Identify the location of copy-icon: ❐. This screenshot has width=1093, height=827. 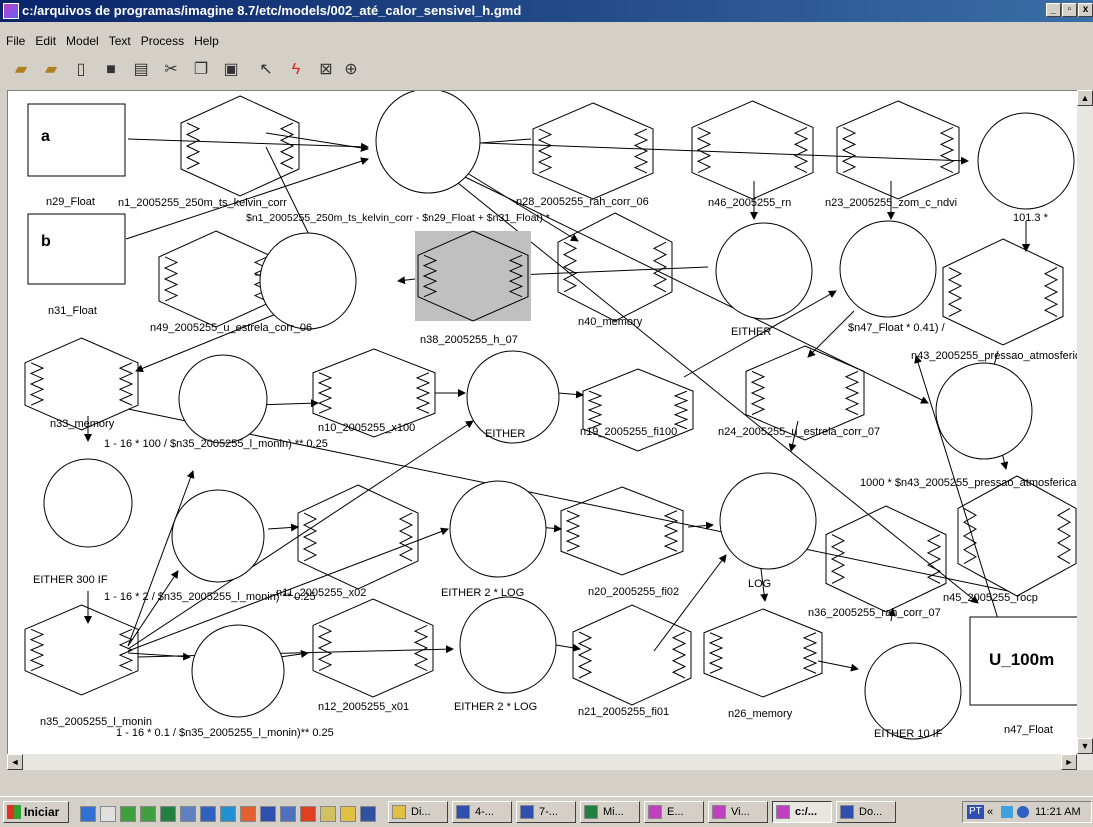
(201, 70).